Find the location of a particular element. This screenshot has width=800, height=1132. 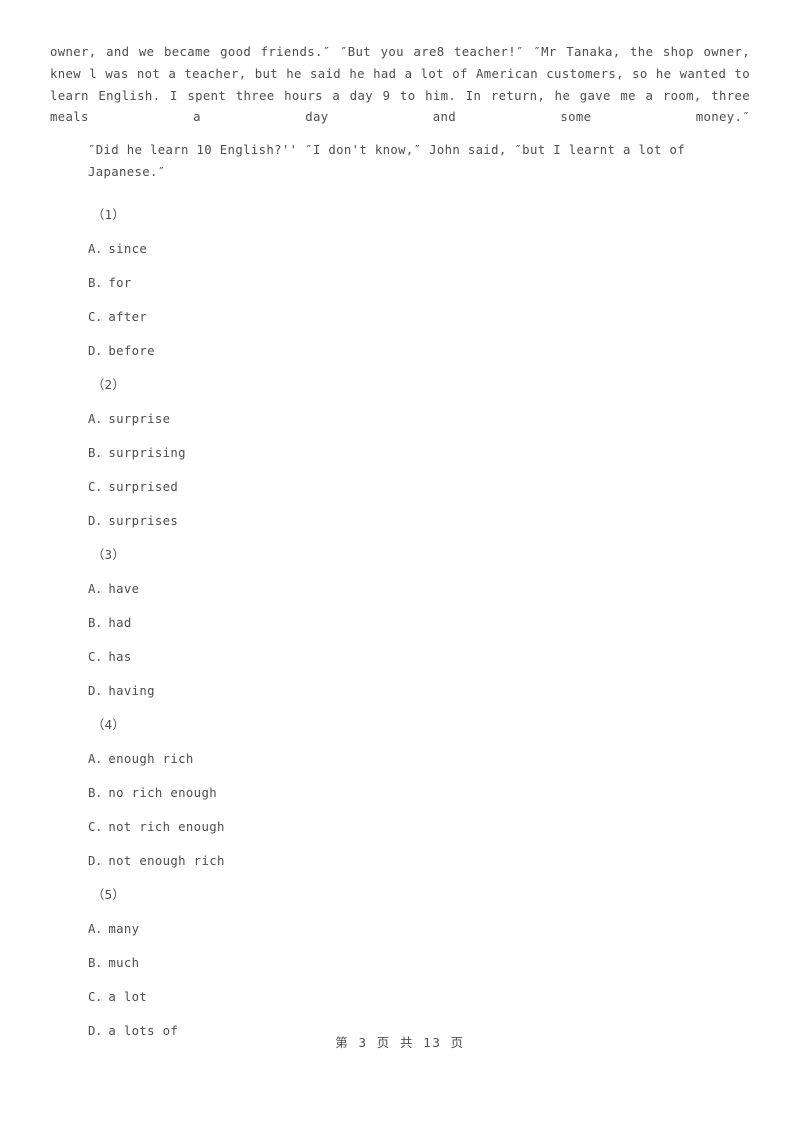

question-3-option-a: A．have is located at coordinates (400, 589).